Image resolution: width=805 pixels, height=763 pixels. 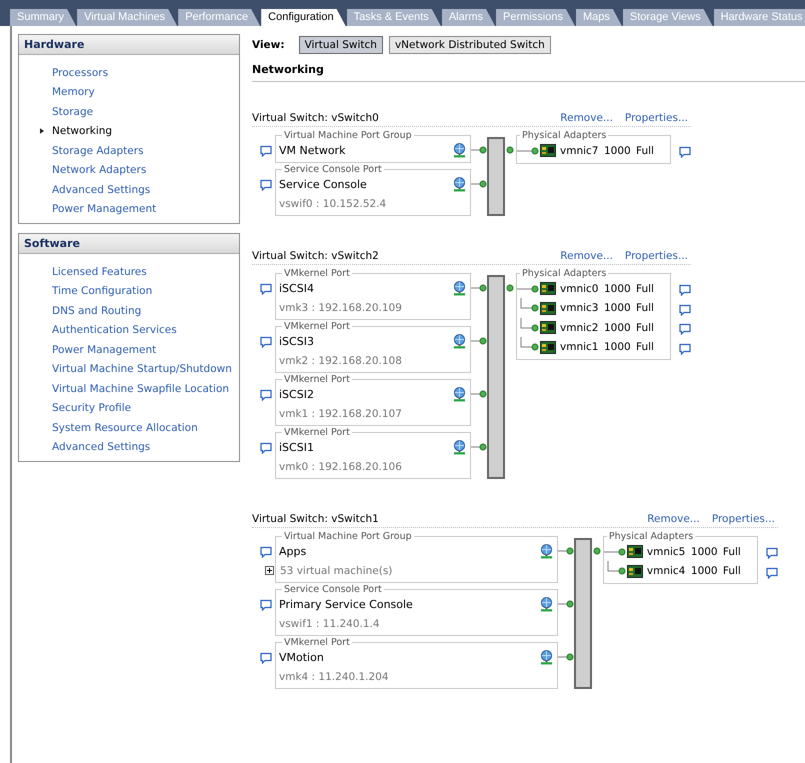 I want to click on sidebar-link: System Resource Allocation, so click(x=125, y=428).